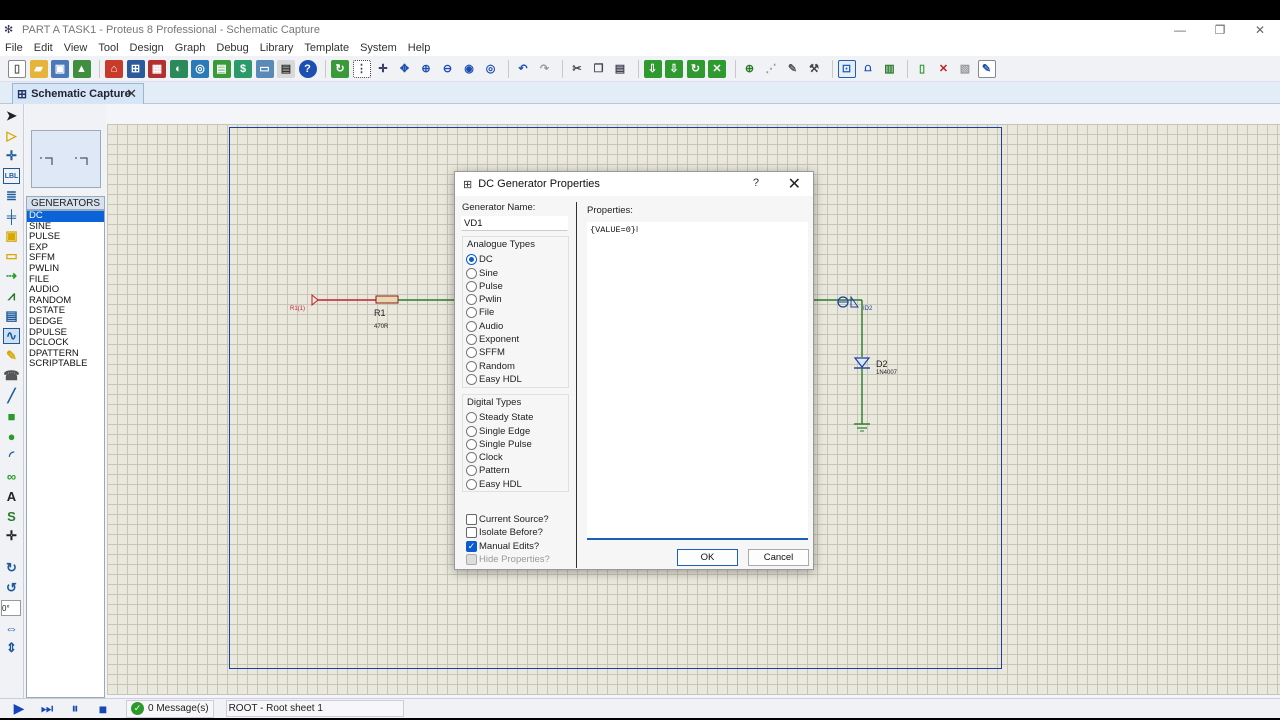 This screenshot has height=720, width=1280. What do you see at coordinates (75, 708) in the screenshot?
I see `pause-icon: ⏸` at bounding box center [75, 708].